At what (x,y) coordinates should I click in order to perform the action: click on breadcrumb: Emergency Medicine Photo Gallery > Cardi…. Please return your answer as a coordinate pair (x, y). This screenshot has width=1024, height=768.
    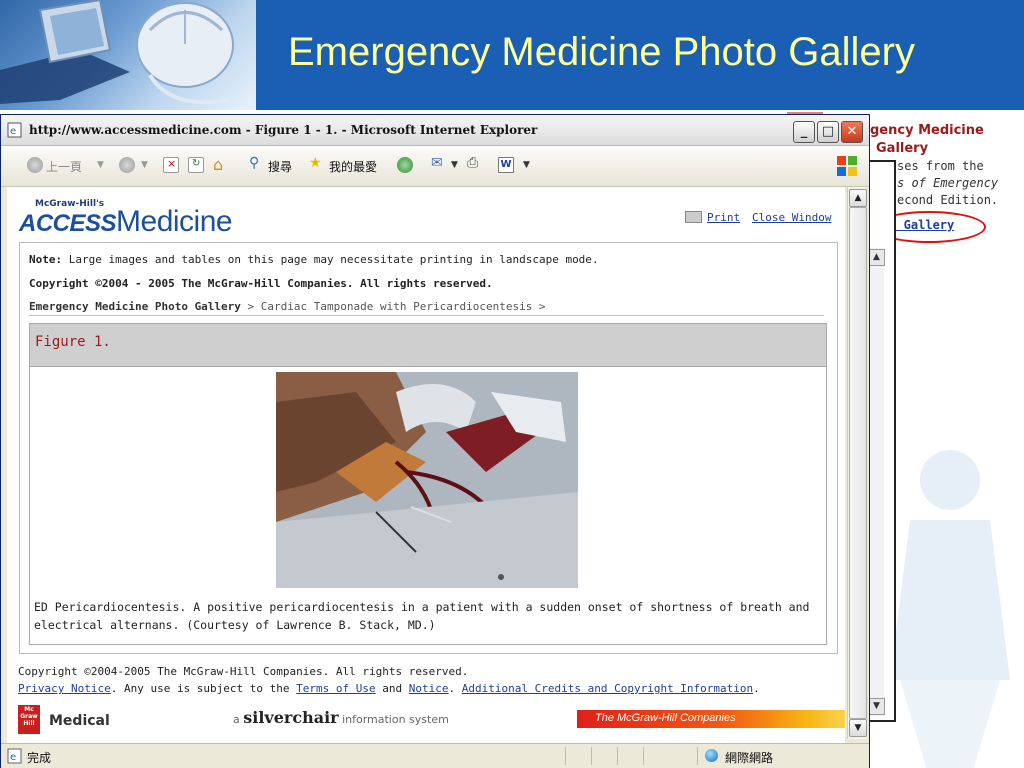
    Looking at the image, I should click on (287, 306).